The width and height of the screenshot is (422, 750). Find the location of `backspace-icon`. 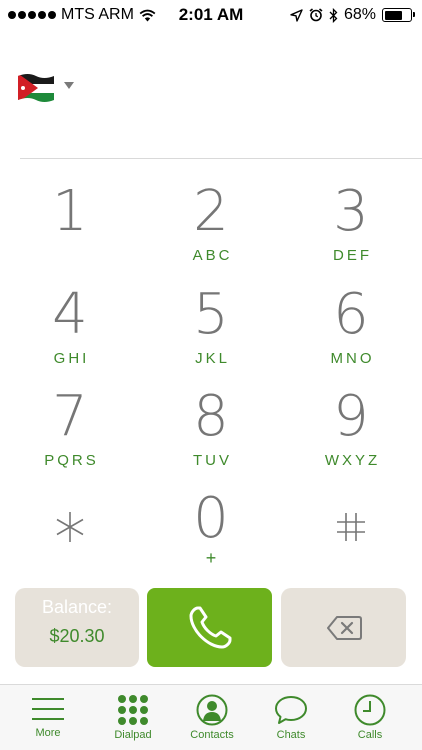

backspace-icon is located at coordinates (344, 627).